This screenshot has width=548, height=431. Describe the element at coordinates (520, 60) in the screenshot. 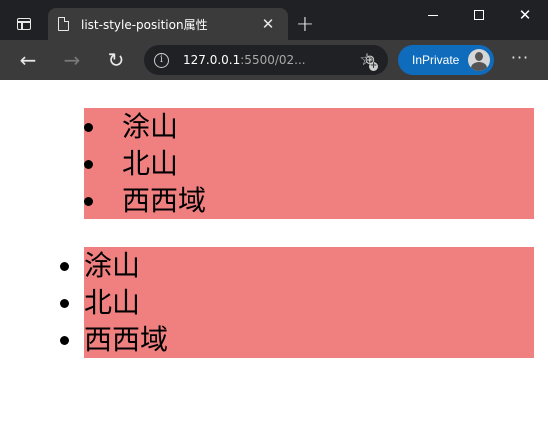

I see `more-icon: ···` at that location.